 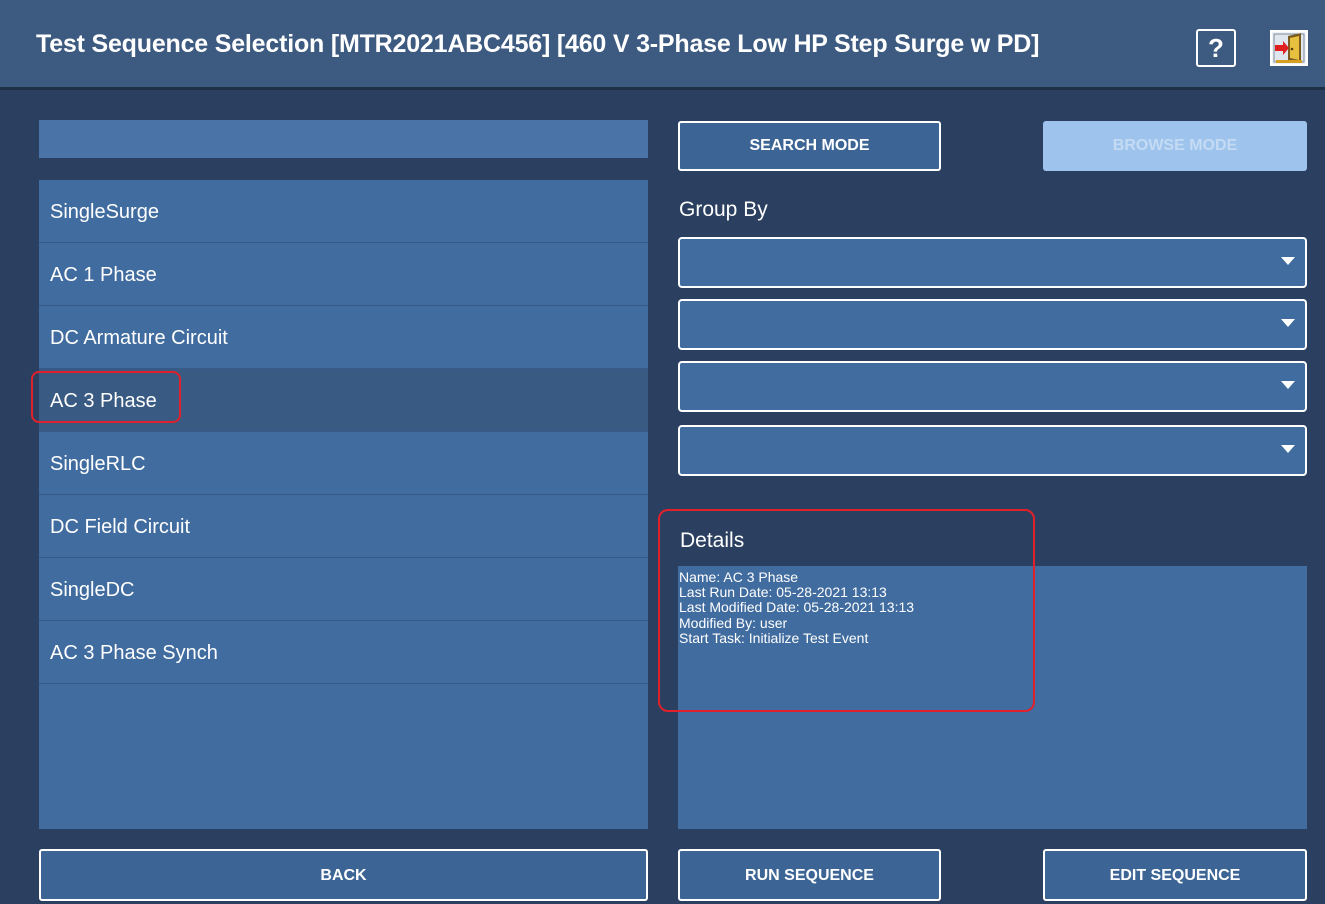 What do you see at coordinates (809, 146) in the screenshot?
I see `search-mode-button: SEARCH MODE` at bounding box center [809, 146].